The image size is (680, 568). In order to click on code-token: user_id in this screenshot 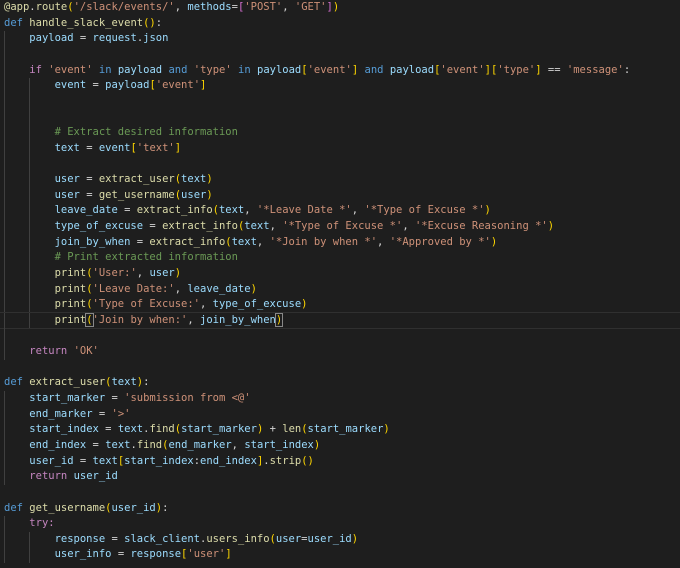, I will do `click(133, 507)`.